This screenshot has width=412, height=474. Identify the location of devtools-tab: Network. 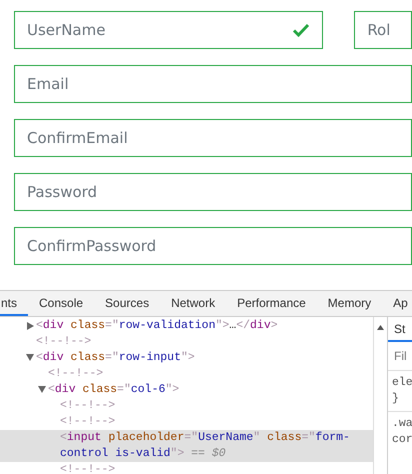
(193, 303).